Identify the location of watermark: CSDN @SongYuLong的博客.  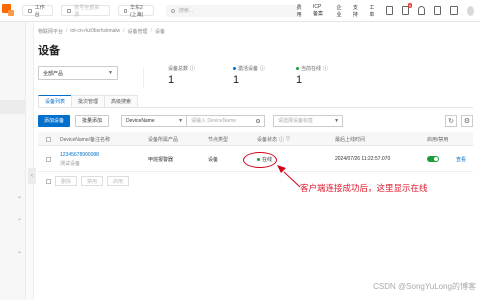
(424, 286).